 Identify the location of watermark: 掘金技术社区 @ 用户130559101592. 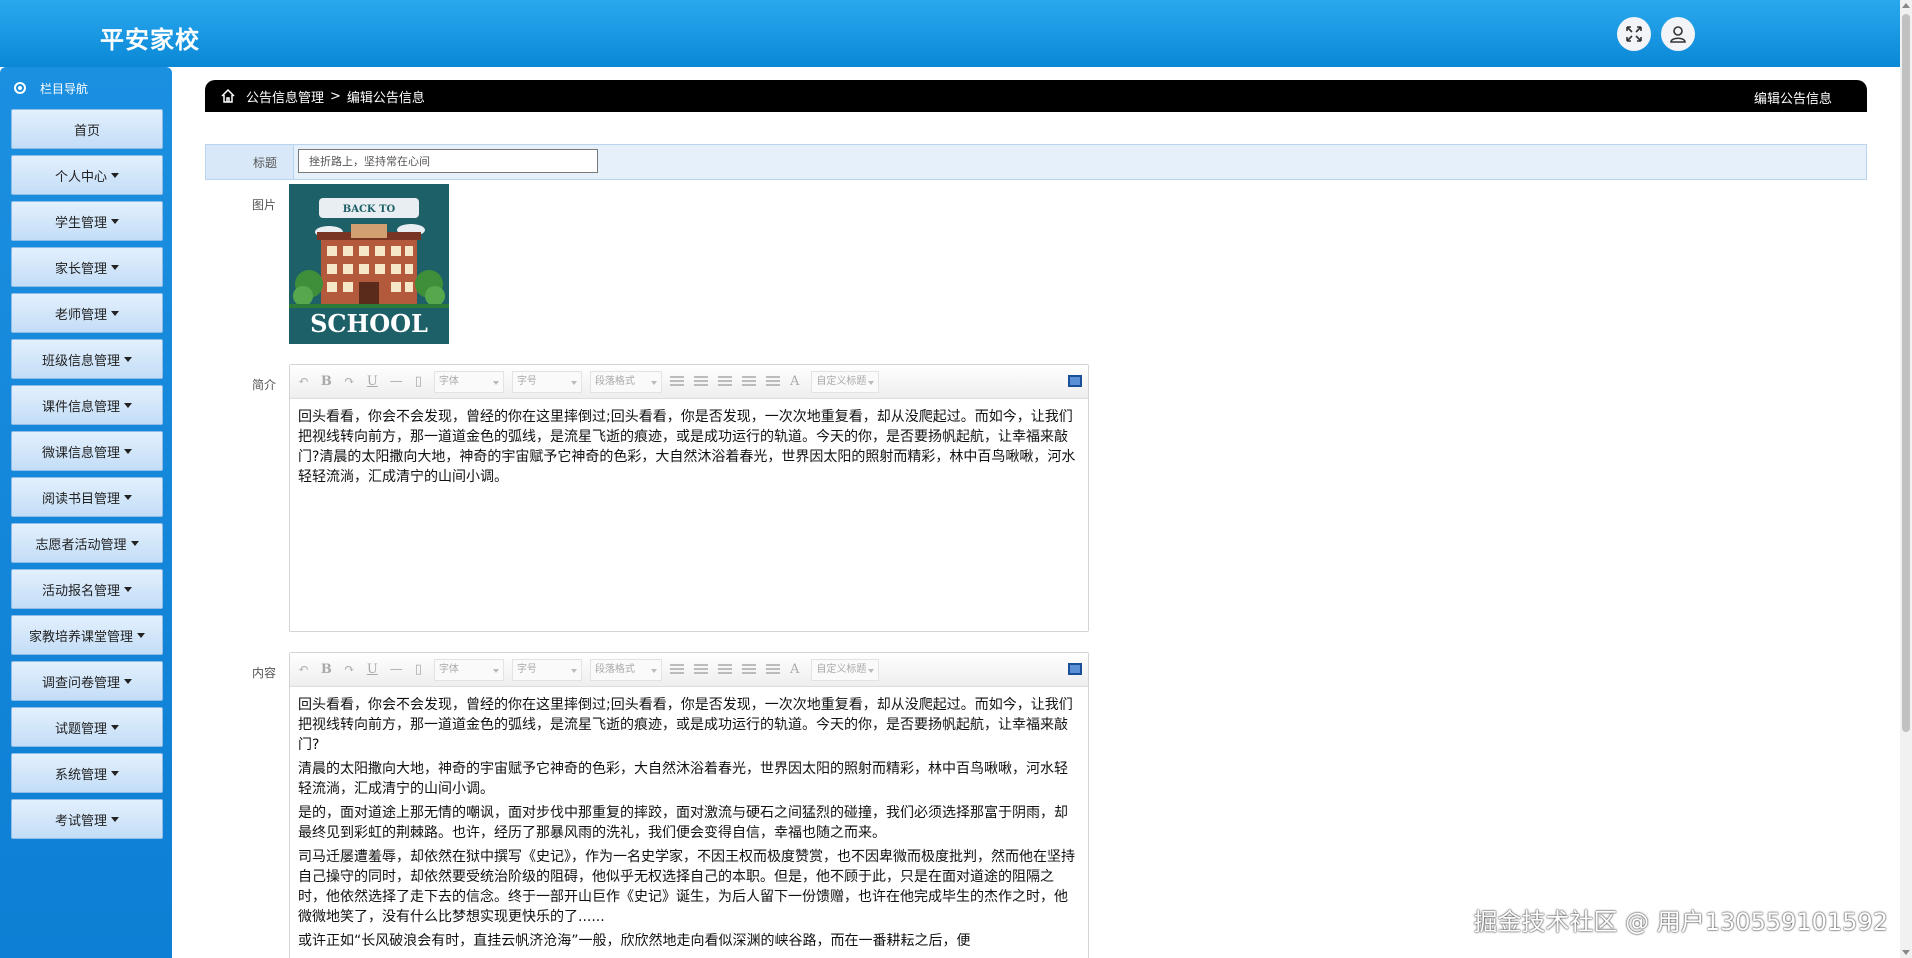
(1681, 922).